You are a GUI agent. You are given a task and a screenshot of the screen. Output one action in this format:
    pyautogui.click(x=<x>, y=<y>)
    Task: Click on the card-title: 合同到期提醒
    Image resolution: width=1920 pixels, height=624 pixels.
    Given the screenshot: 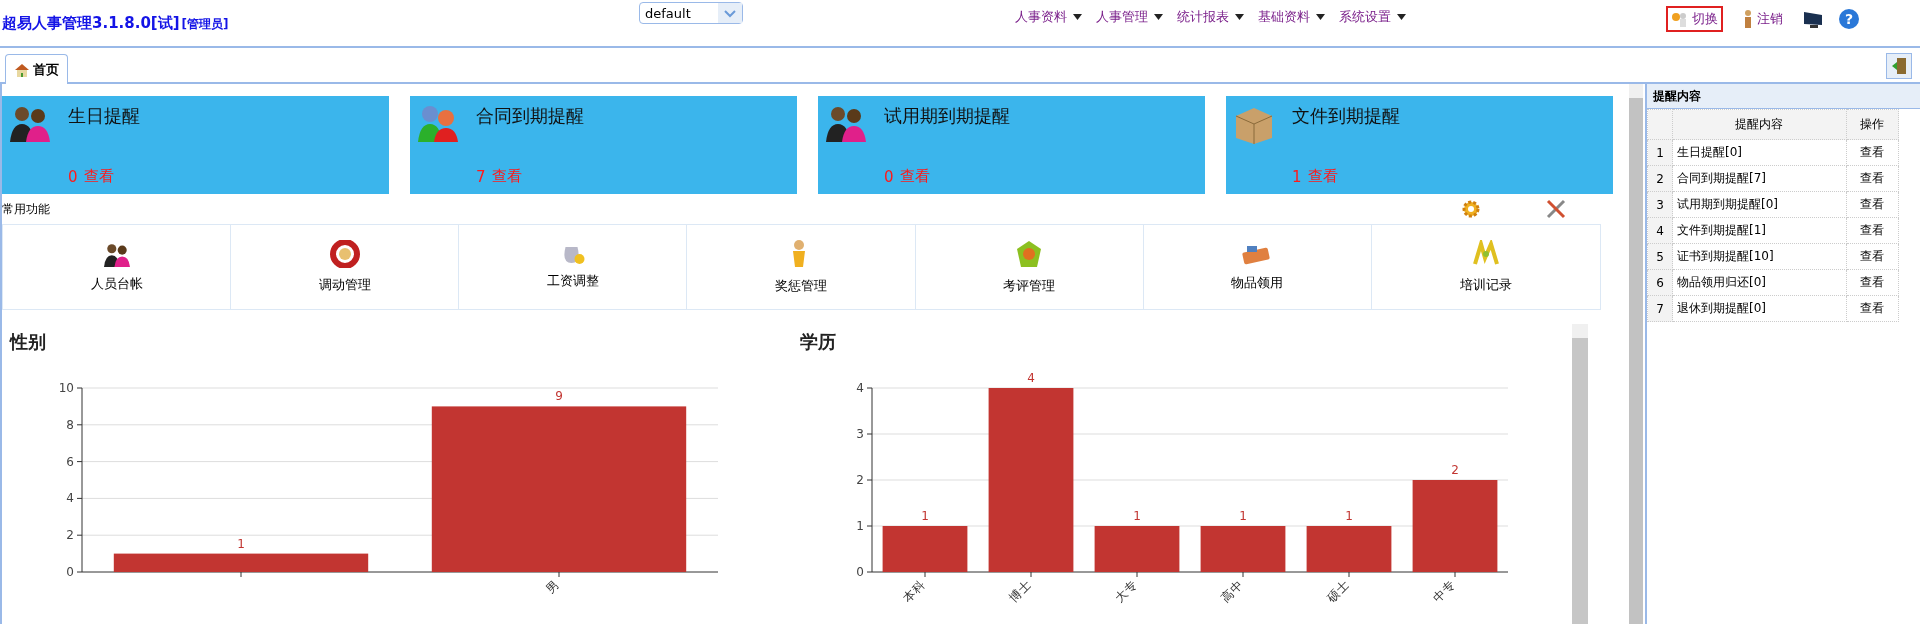 What is the action you would take?
    pyautogui.click(x=530, y=116)
    